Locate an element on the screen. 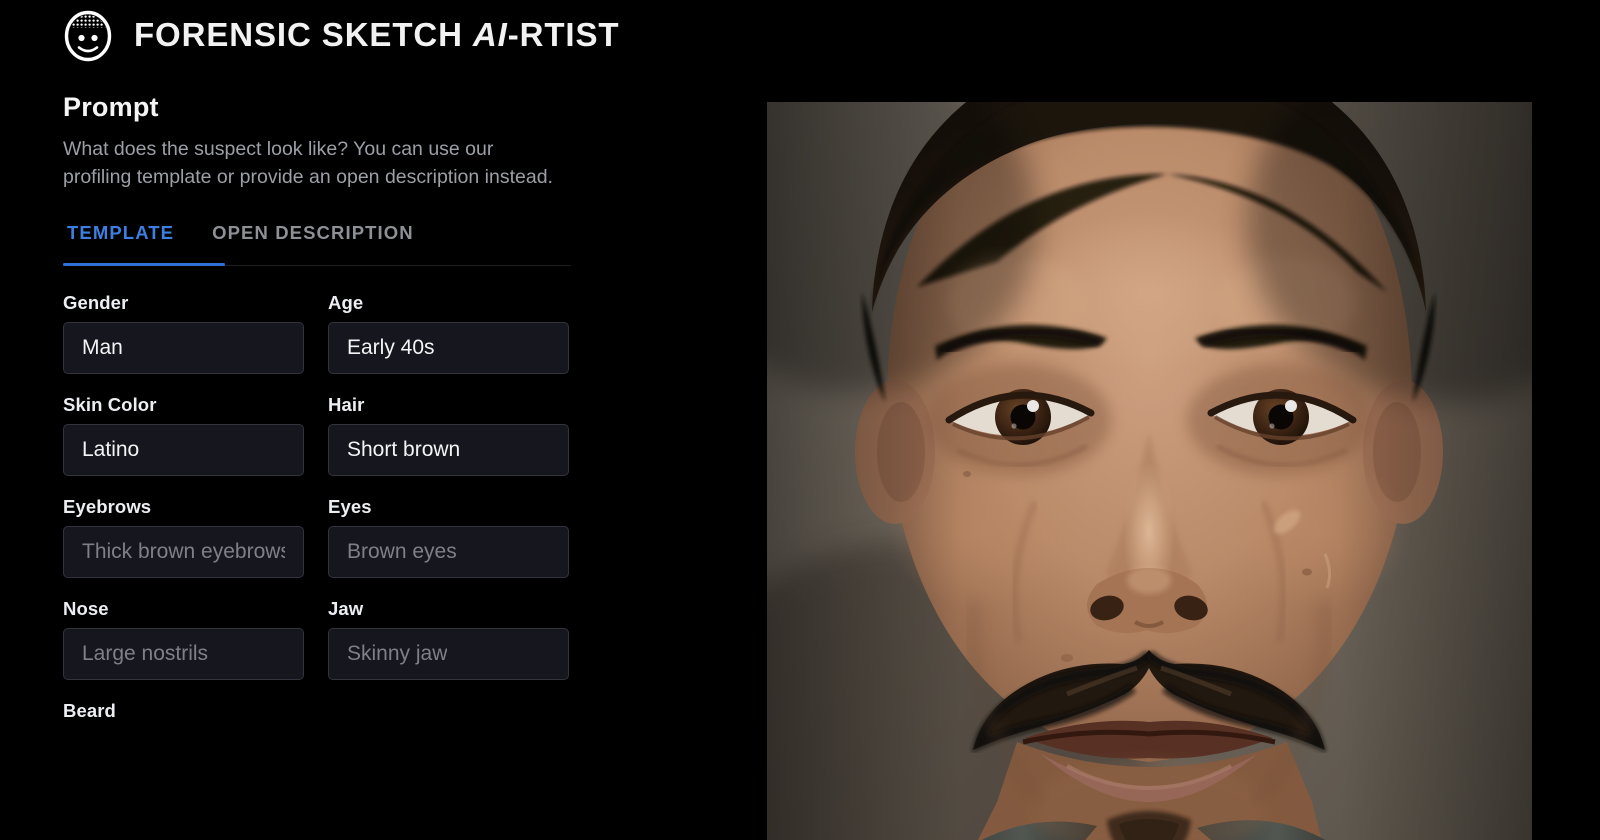 The width and height of the screenshot is (1600, 840). age-input: Early 40s is located at coordinates (448, 347).